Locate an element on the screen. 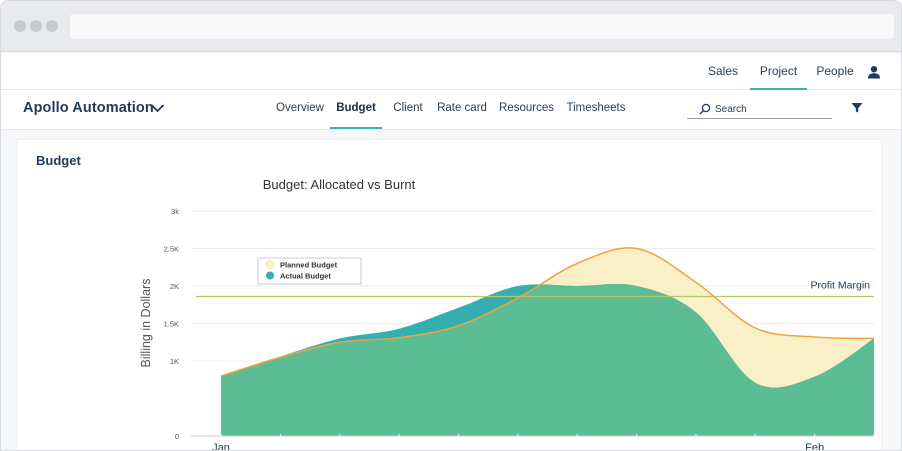  y-tick-label: 2K is located at coordinates (174, 286).